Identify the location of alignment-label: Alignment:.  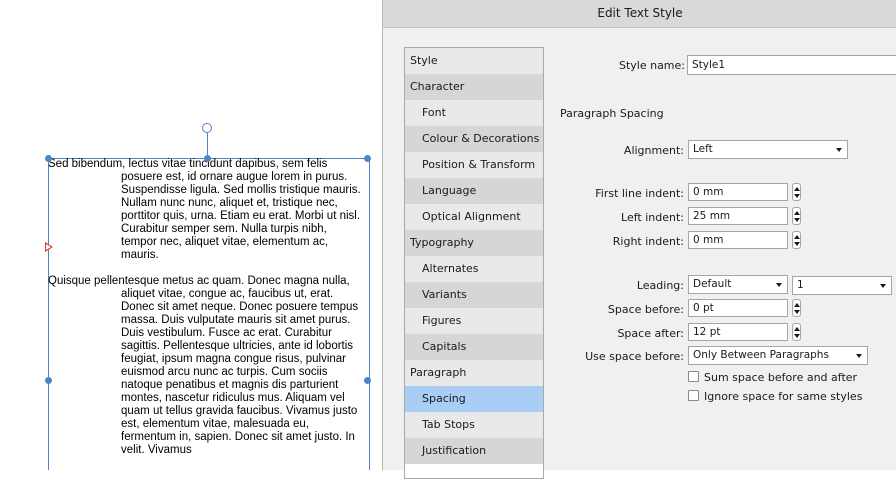
(653, 150).